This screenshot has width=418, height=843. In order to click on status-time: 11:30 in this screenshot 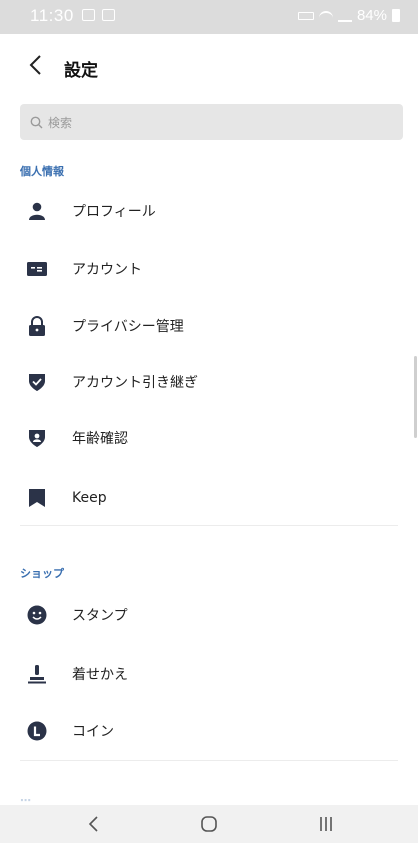, I will do `click(52, 15)`.